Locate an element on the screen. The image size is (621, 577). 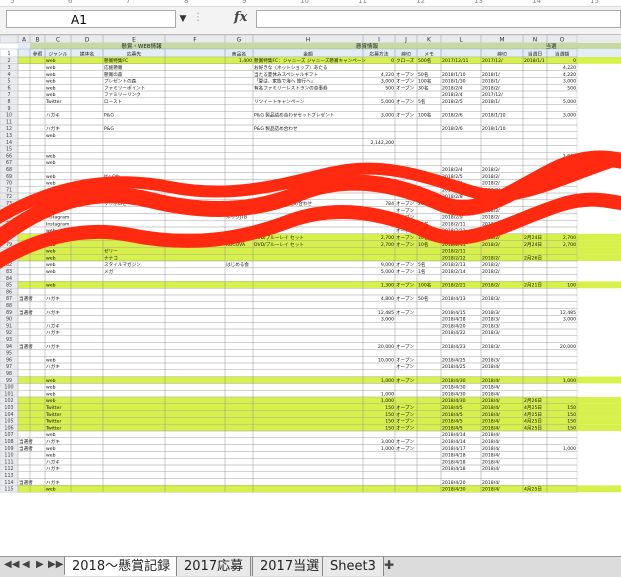
tab-2017-wins: 2017当選 is located at coordinates (290, 566).